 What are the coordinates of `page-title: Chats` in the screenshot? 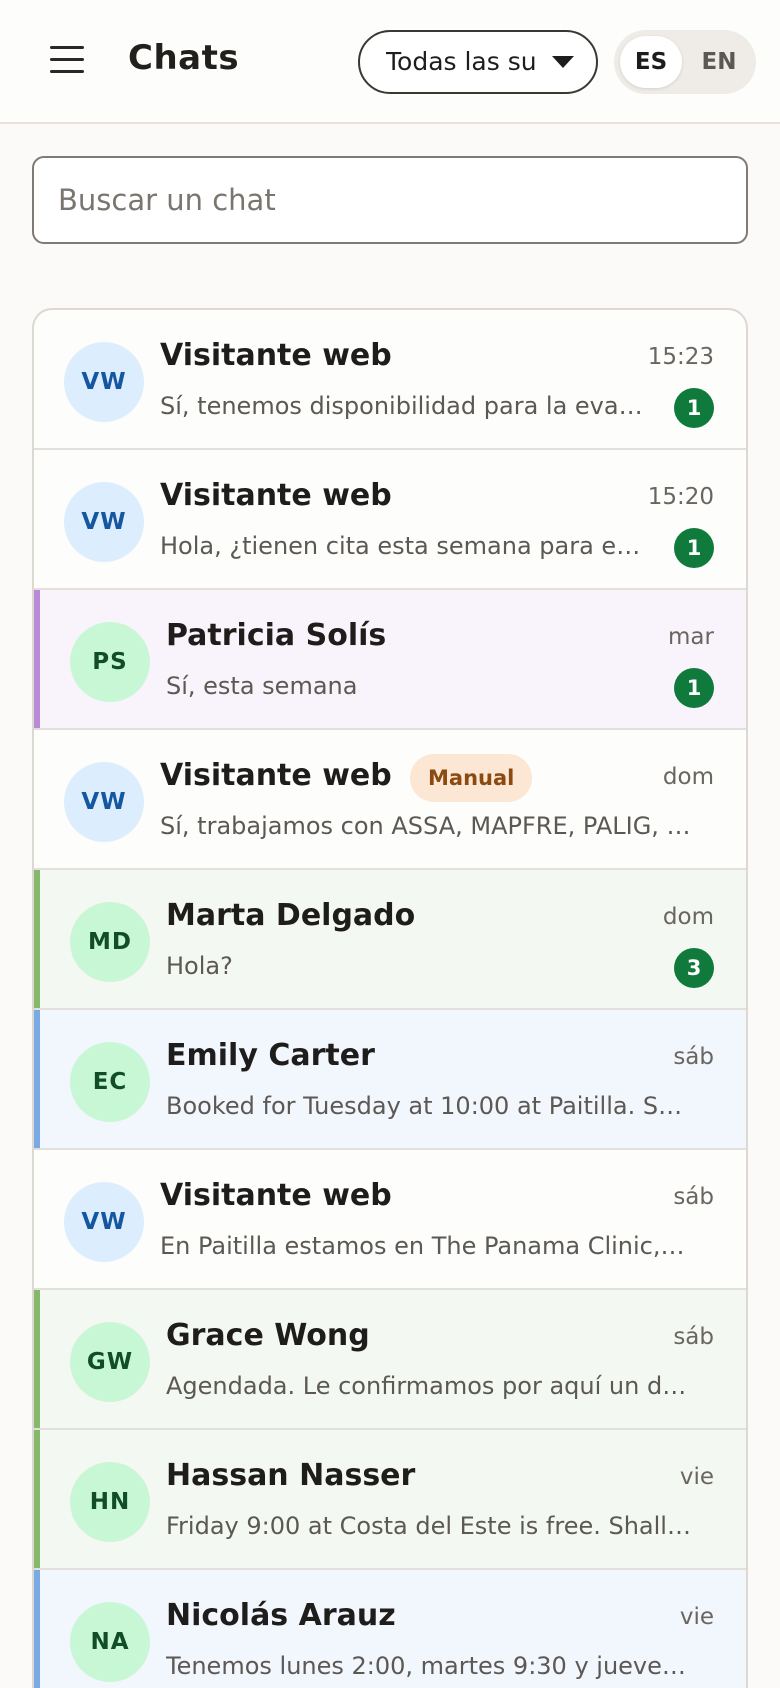 It's located at (184, 58).